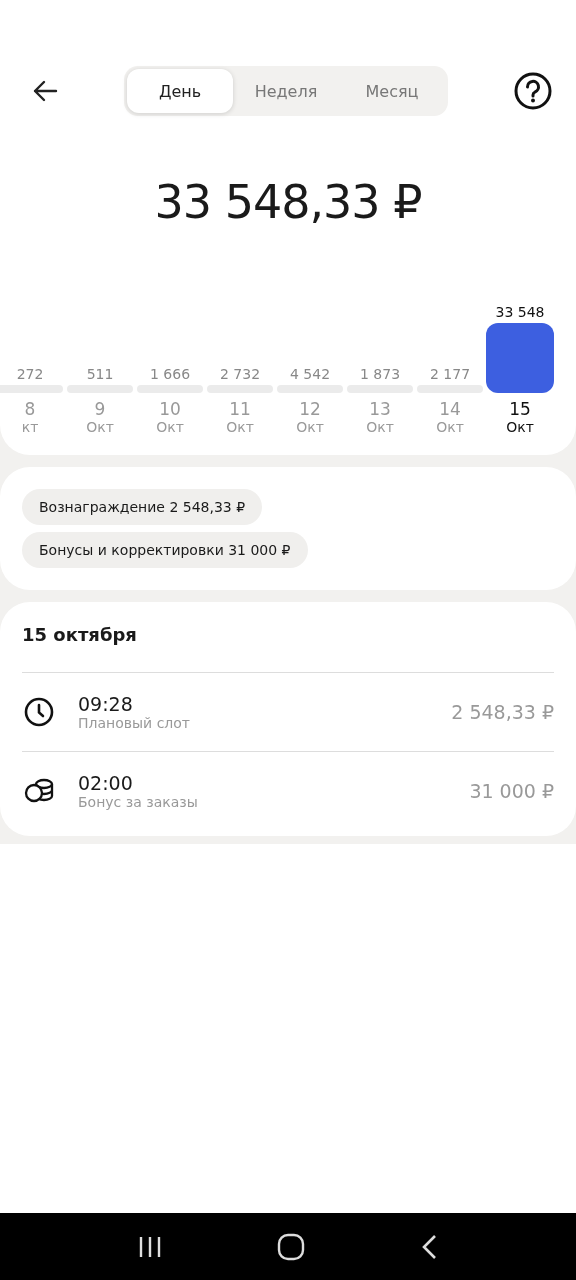 The height and width of the screenshot is (1280, 576). What do you see at coordinates (134, 723) in the screenshot?
I see `entry-label: Плановый слот` at bounding box center [134, 723].